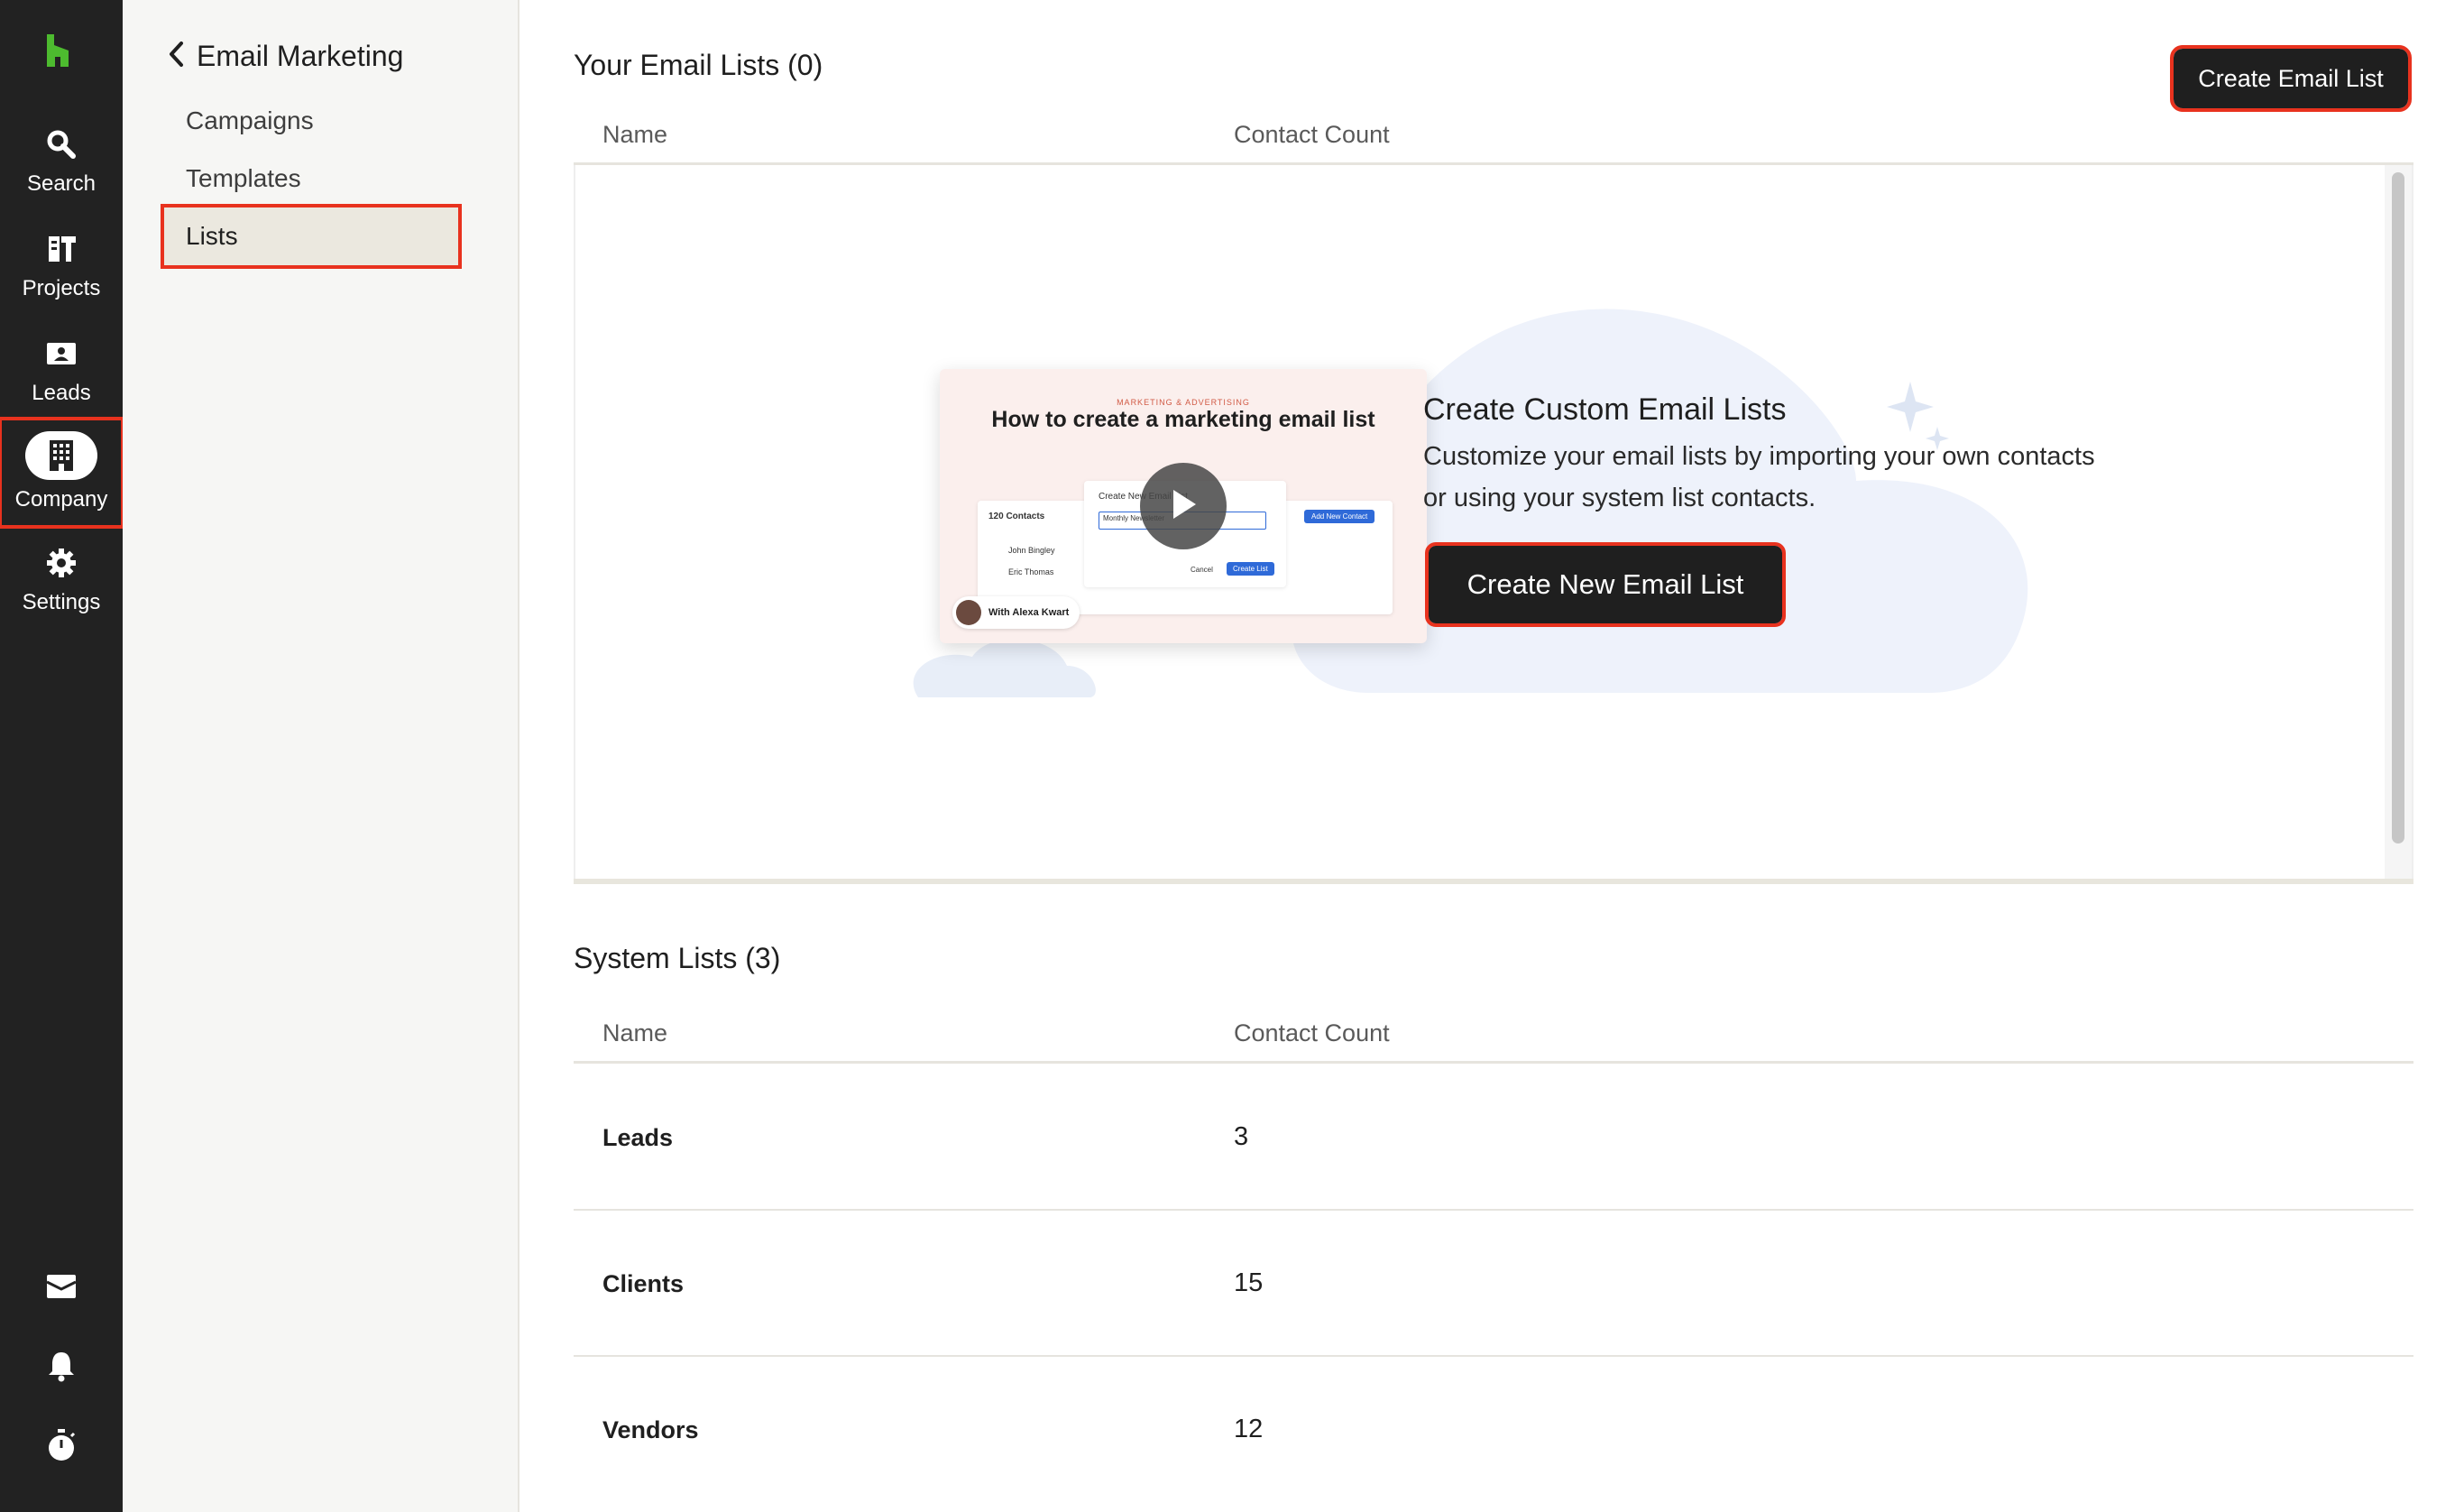 The width and height of the screenshot is (2464, 1512). Describe the element at coordinates (650, 1429) in the screenshot. I see `row-name: Vendors` at that location.